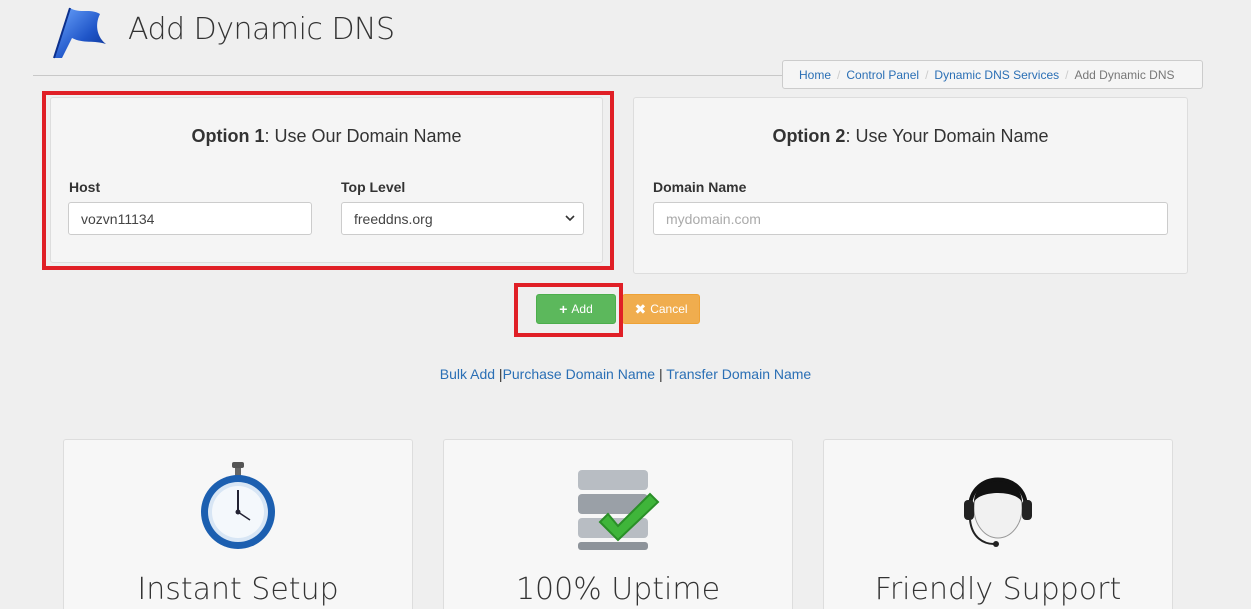 Image resolution: width=1251 pixels, height=609 pixels. Describe the element at coordinates (713, 218) in the screenshot. I see `domain-name-placeholder: mydomain.com` at that location.